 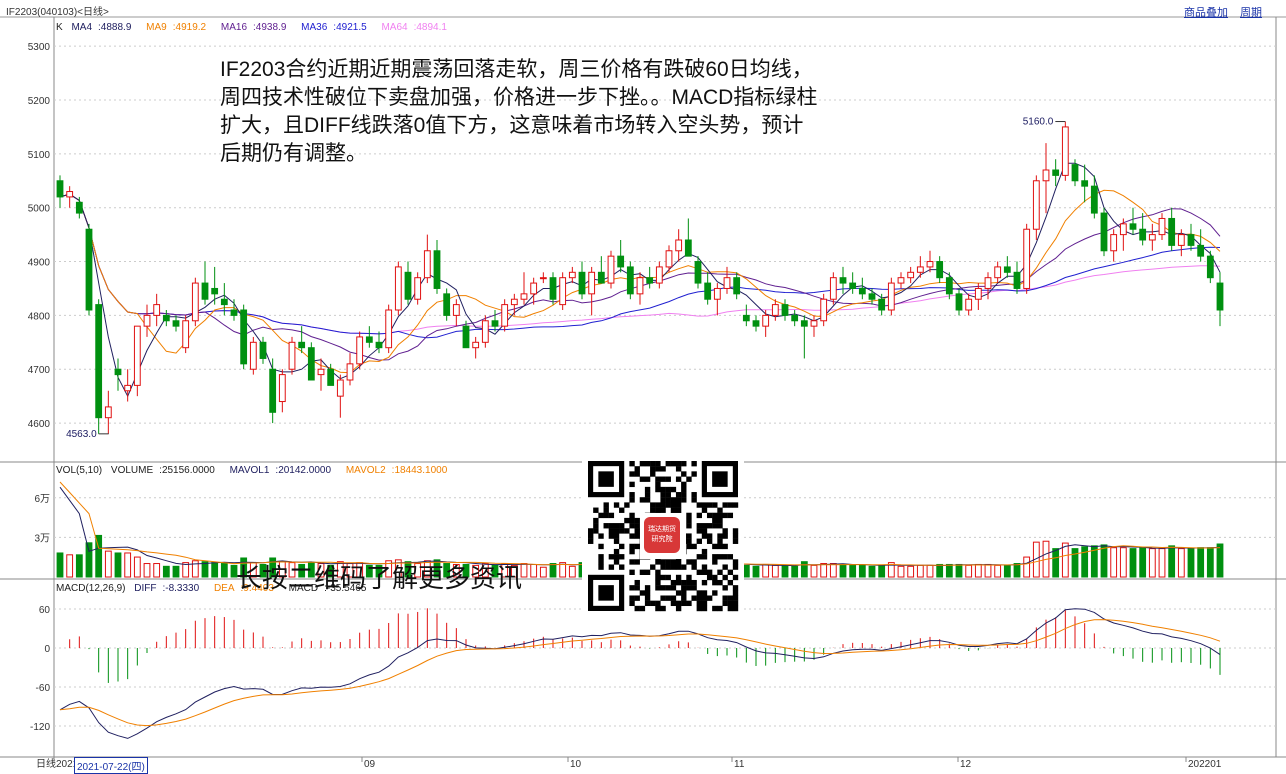 What do you see at coordinates (59, 27) in the screenshot?
I see `k-label: K` at bounding box center [59, 27].